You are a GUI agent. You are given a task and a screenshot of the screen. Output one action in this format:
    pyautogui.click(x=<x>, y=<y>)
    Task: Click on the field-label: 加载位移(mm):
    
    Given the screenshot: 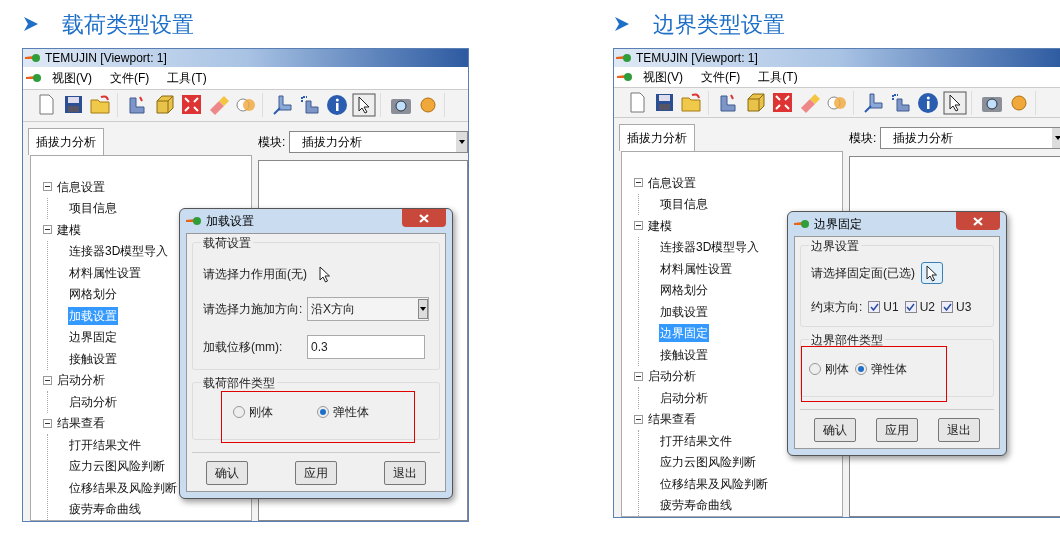 What is the action you would take?
    pyautogui.click(x=243, y=347)
    